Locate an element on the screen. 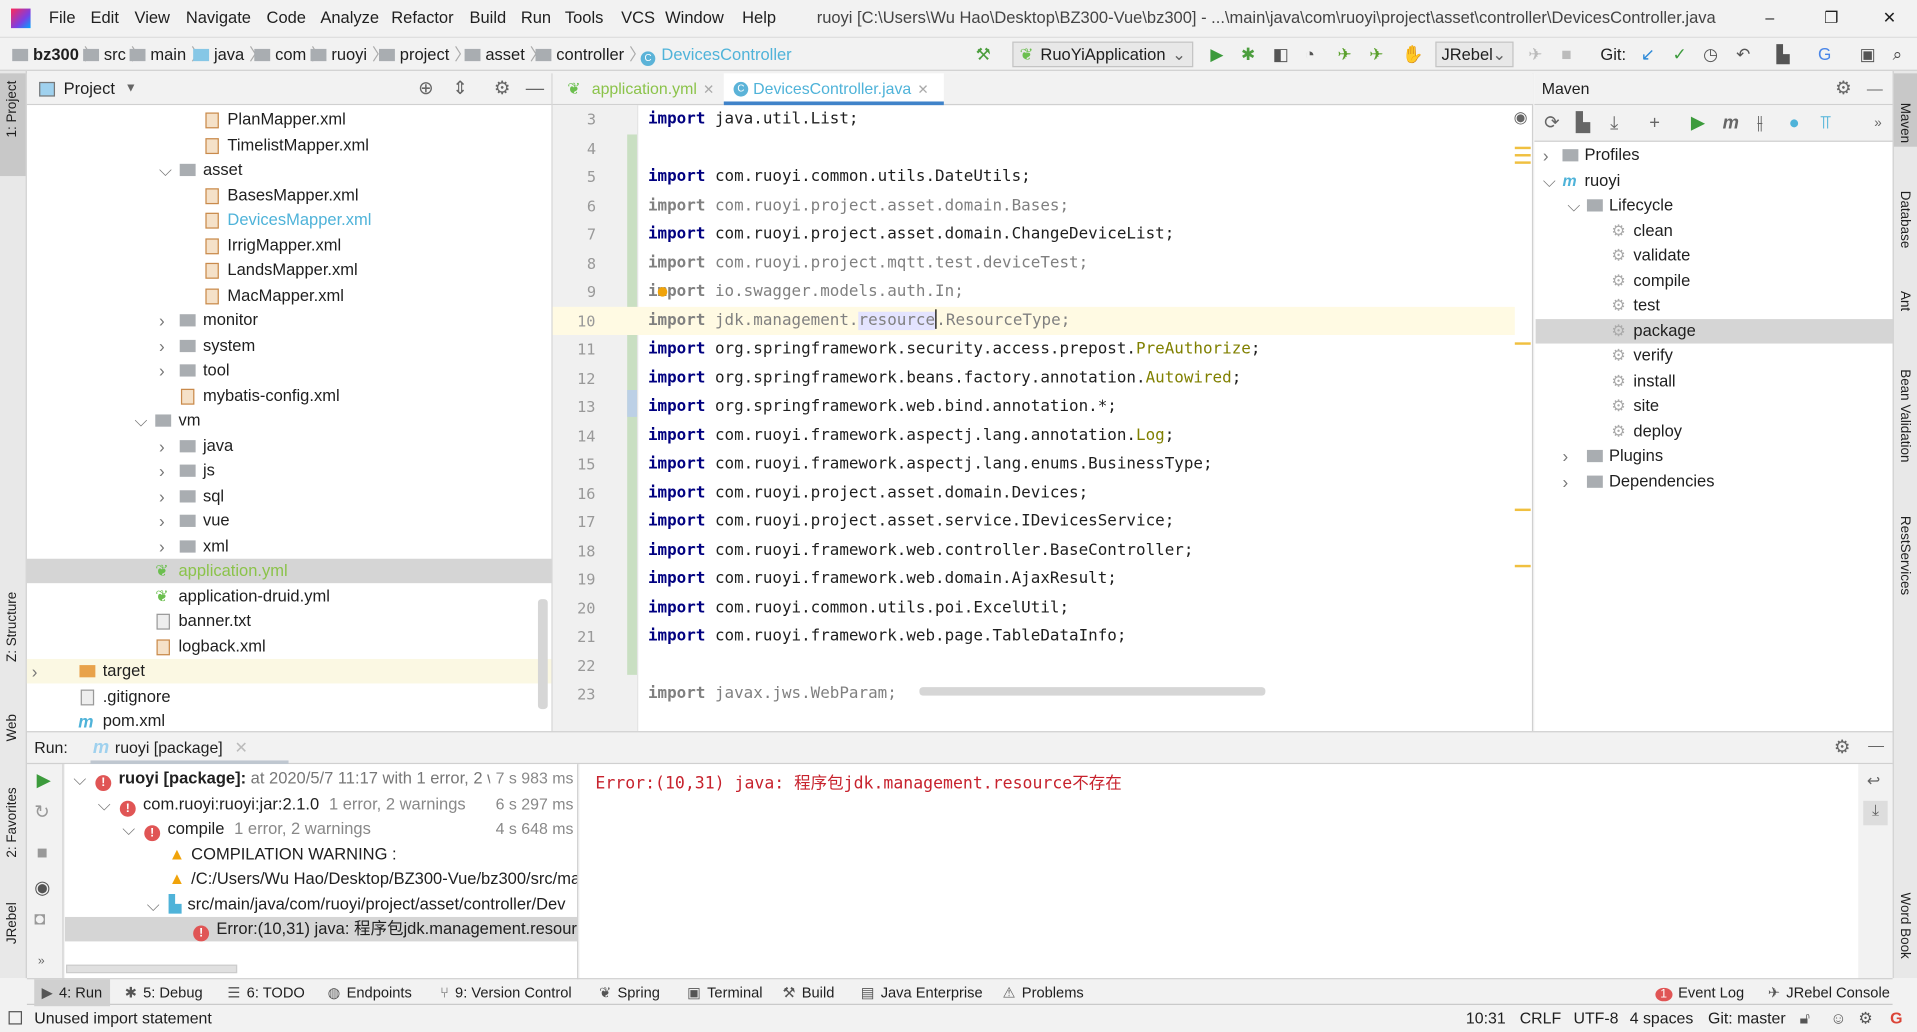 This screenshot has width=1917, height=1032. add-icon: + is located at coordinates (1654, 123).